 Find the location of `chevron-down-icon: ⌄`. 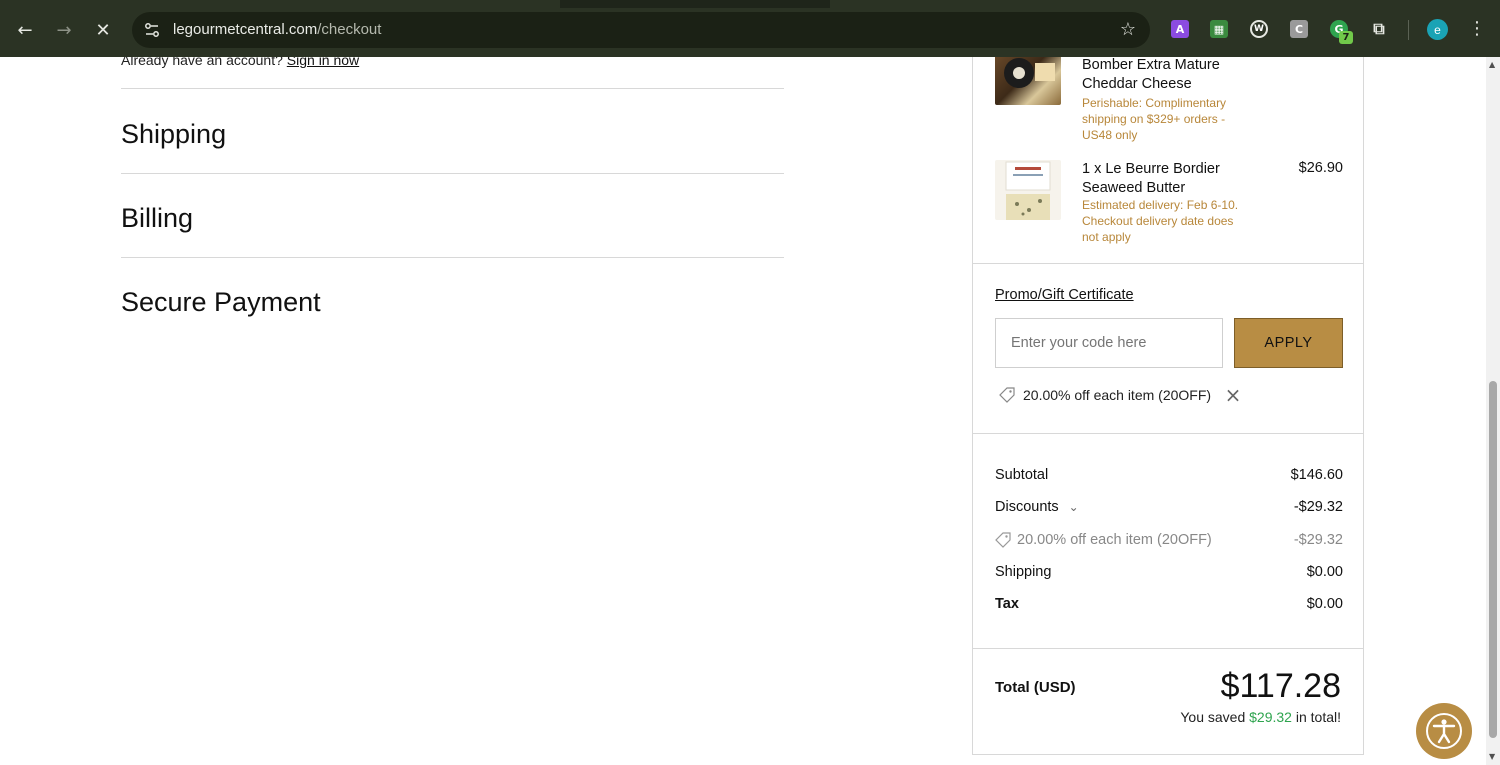

chevron-down-icon: ⌄ is located at coordinates (1074, 507).